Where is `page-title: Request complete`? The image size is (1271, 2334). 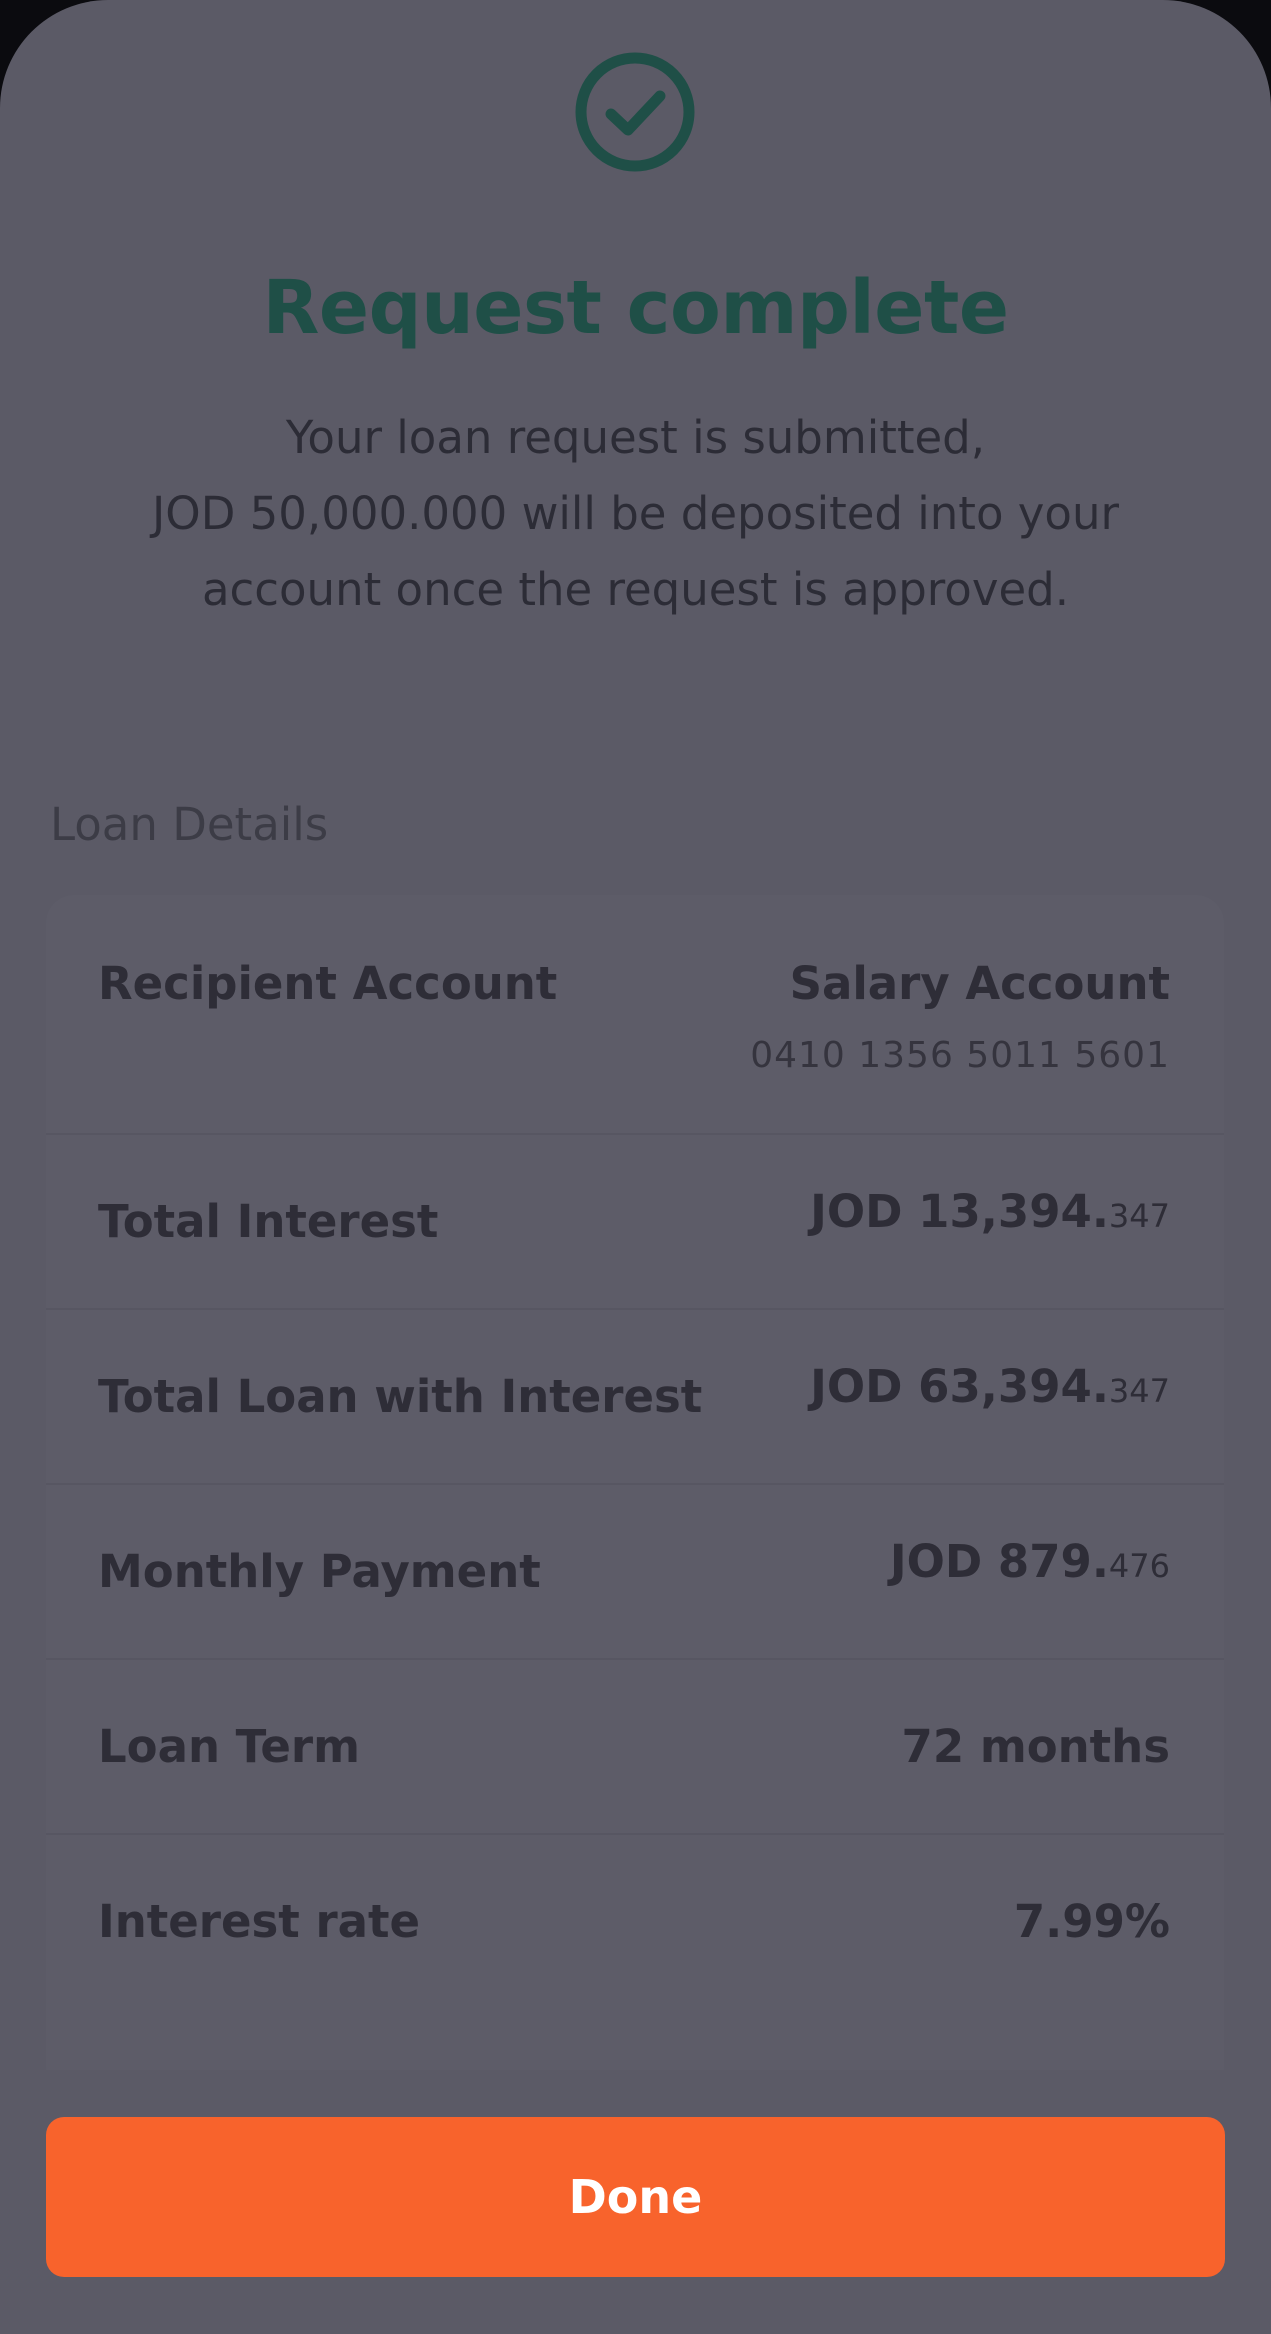
page-title: Request complete is located at coordinates (635, 308).